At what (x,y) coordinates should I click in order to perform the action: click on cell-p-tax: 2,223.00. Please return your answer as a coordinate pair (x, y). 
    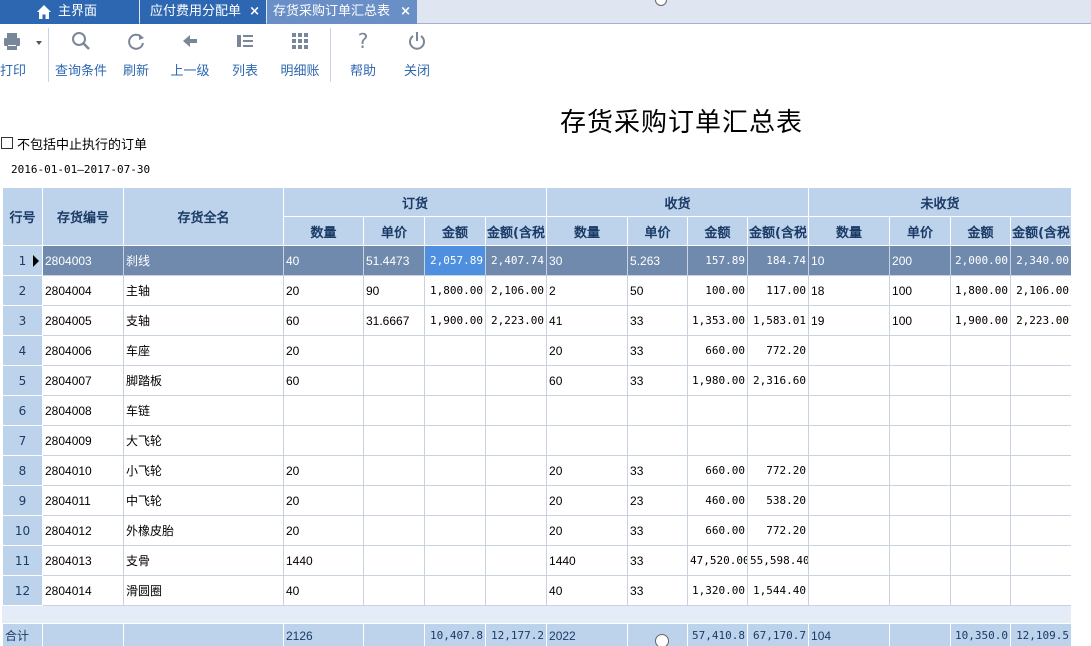
    Looking at the image, I should click on (1040, 320).